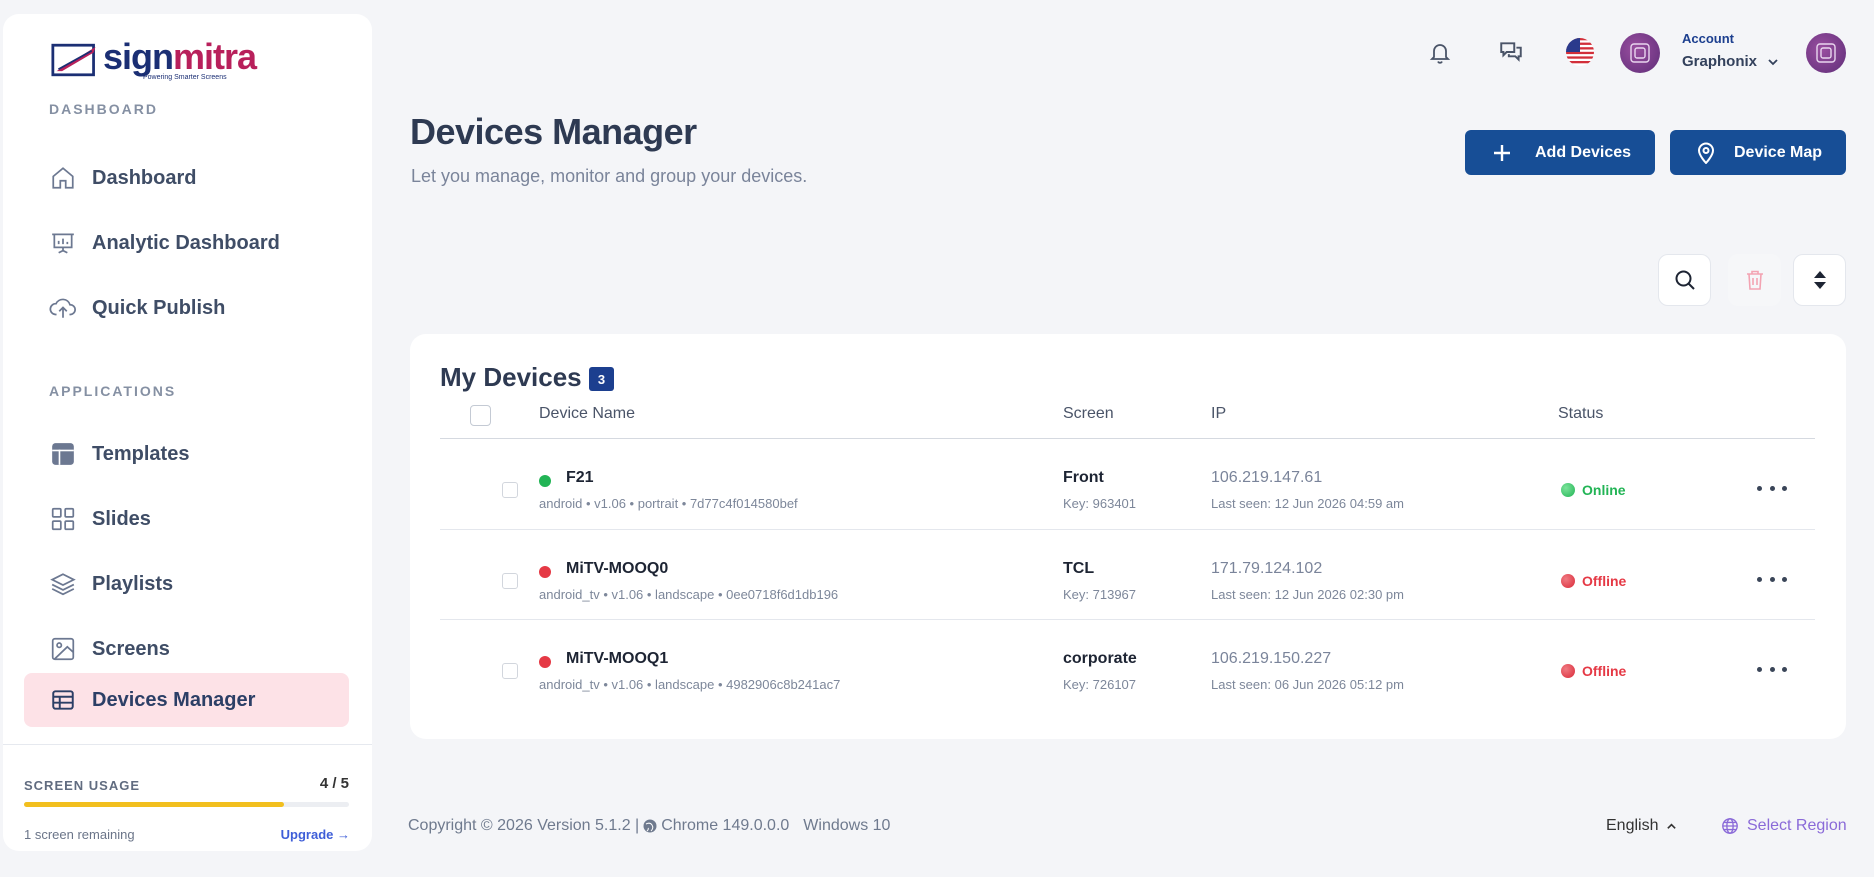 This screenshot has width=1874, height=877. I want to click on language-flag-button, so click(1580, 52).